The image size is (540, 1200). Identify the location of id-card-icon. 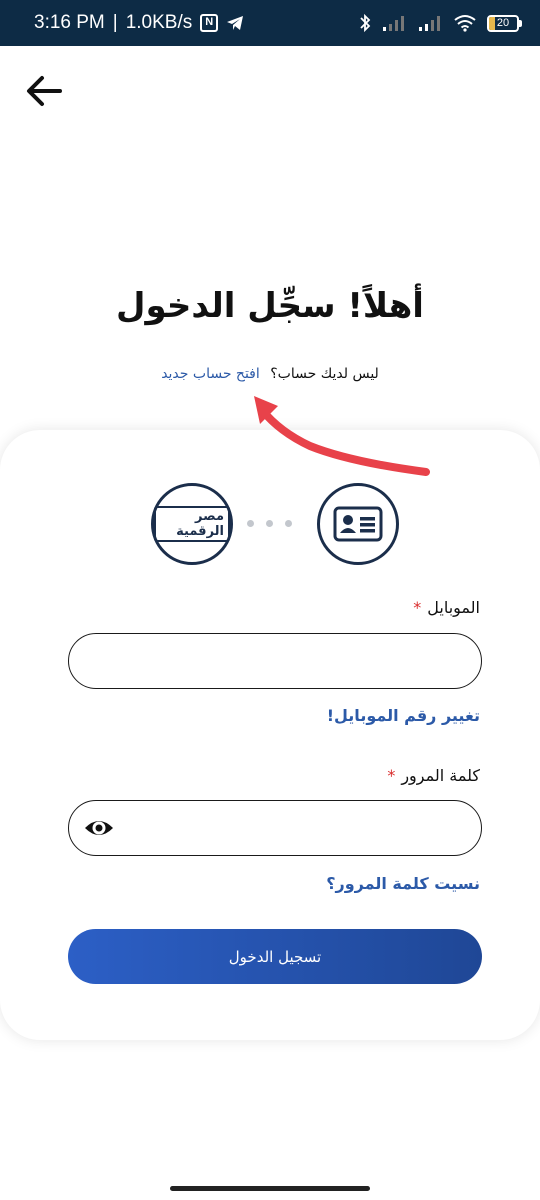
(358, 524).